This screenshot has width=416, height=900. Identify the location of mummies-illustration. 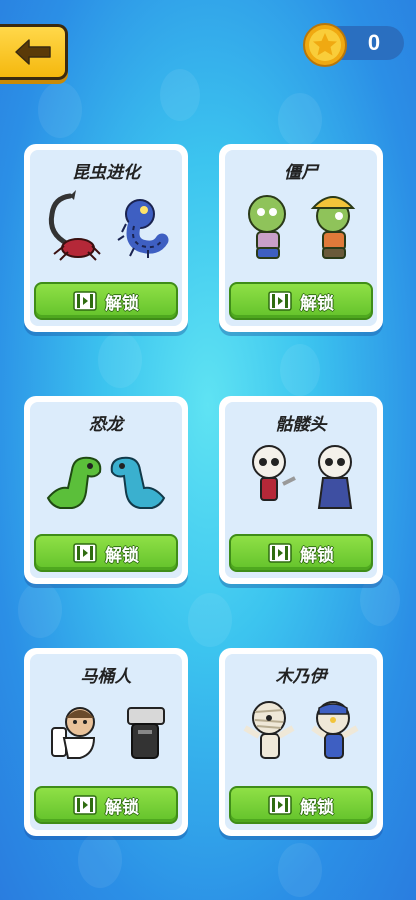
(301, 730).